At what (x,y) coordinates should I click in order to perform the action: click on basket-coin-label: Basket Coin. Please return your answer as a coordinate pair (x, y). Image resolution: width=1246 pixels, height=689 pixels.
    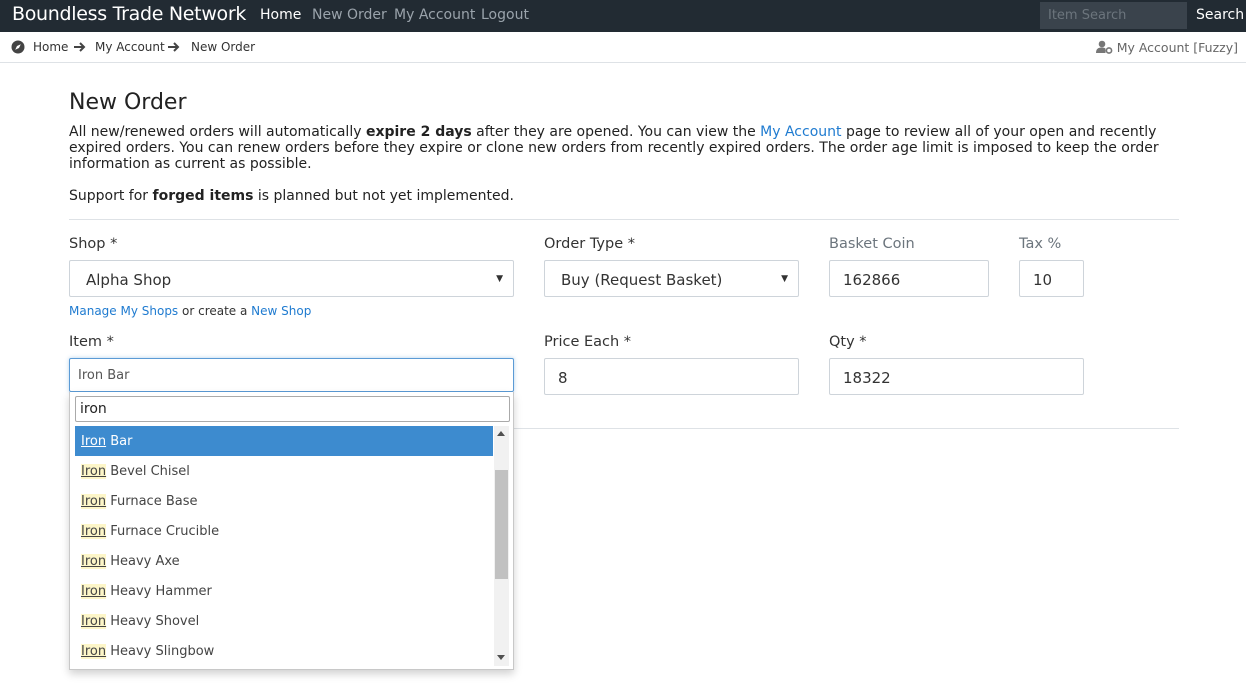
    Looking at the image, I should click on (872, 244).